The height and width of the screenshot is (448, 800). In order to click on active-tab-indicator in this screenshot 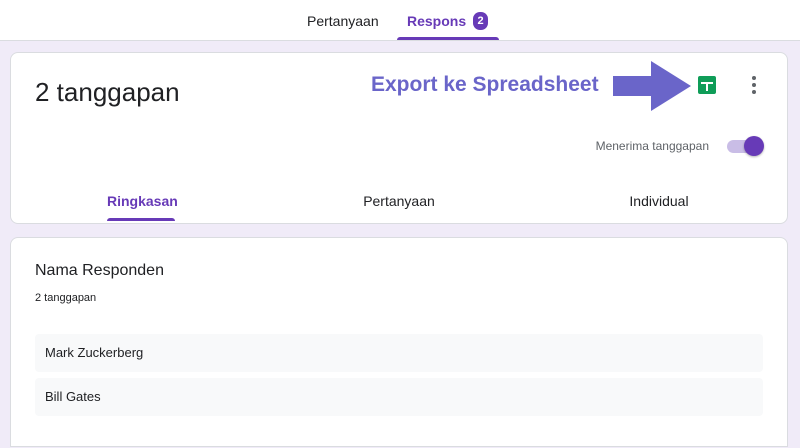, I will do `click(448, 38)`.